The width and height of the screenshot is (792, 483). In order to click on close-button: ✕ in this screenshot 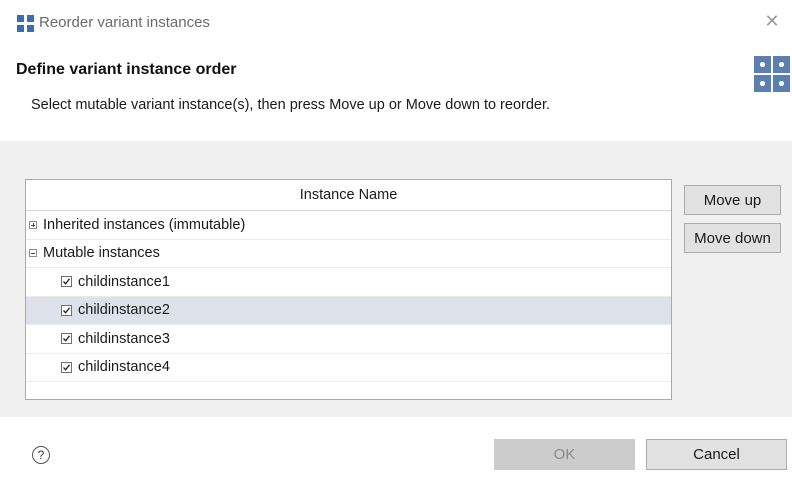, I will do `click(772, 21)`.